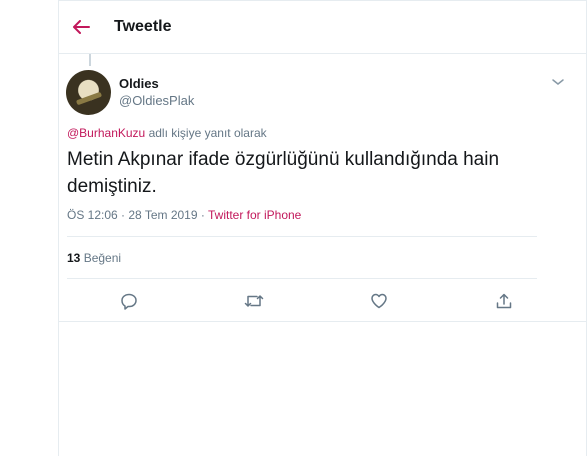  I want to click on reply-button, so click(129, 301).